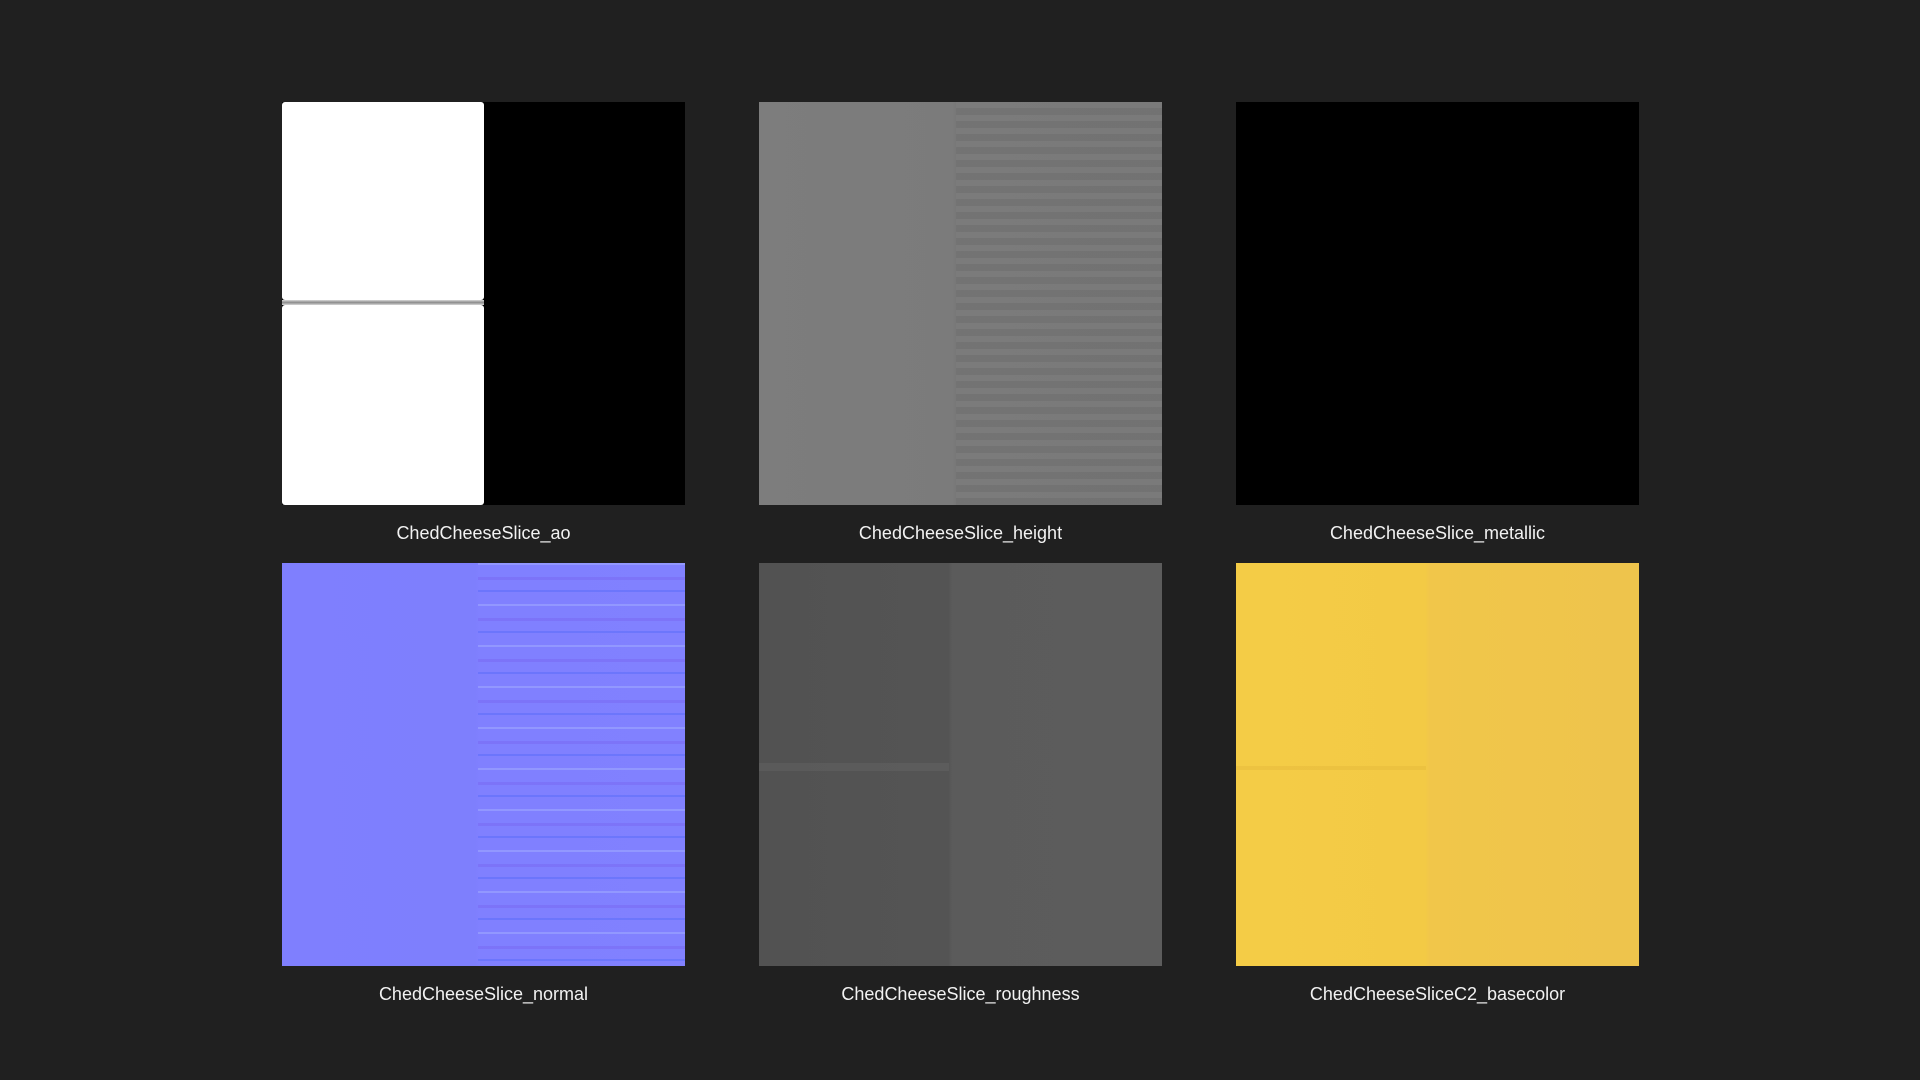  What do you see at coordinates (1437, 303) in the screenshot?
I see `metallic-texture-thumbnail` at bounding box center [1437, 303].